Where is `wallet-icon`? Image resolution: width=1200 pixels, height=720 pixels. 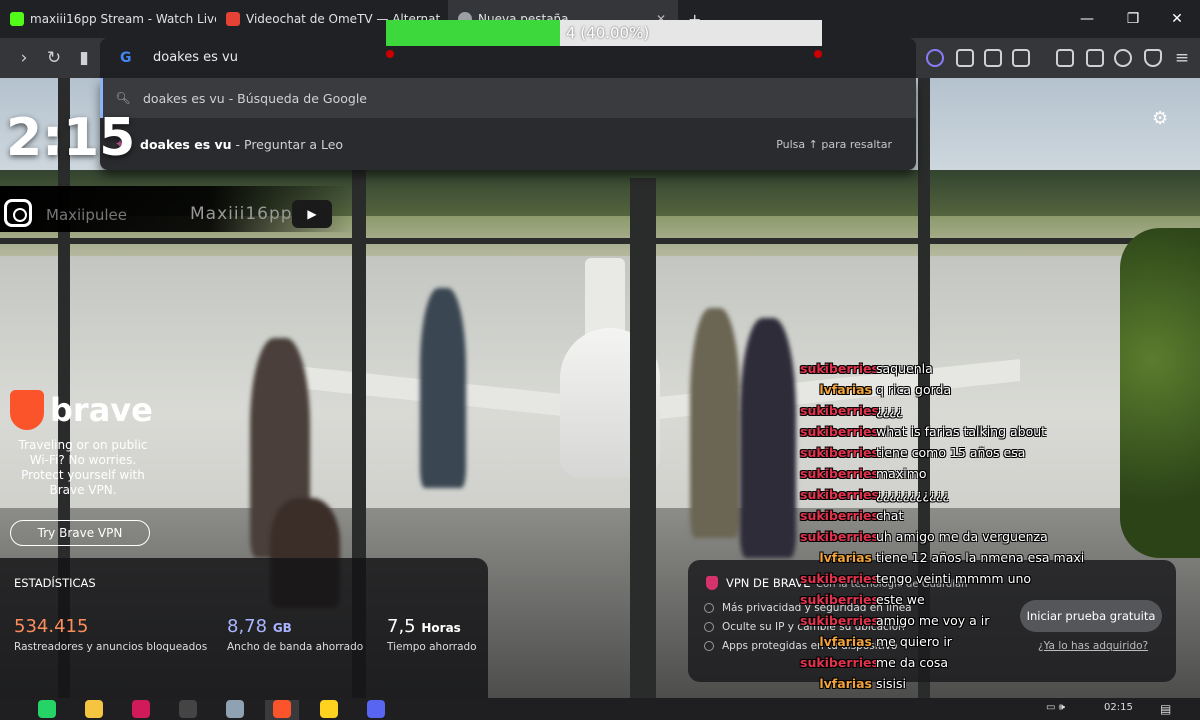
wallet-icon is located at coordinates (1095, 58).